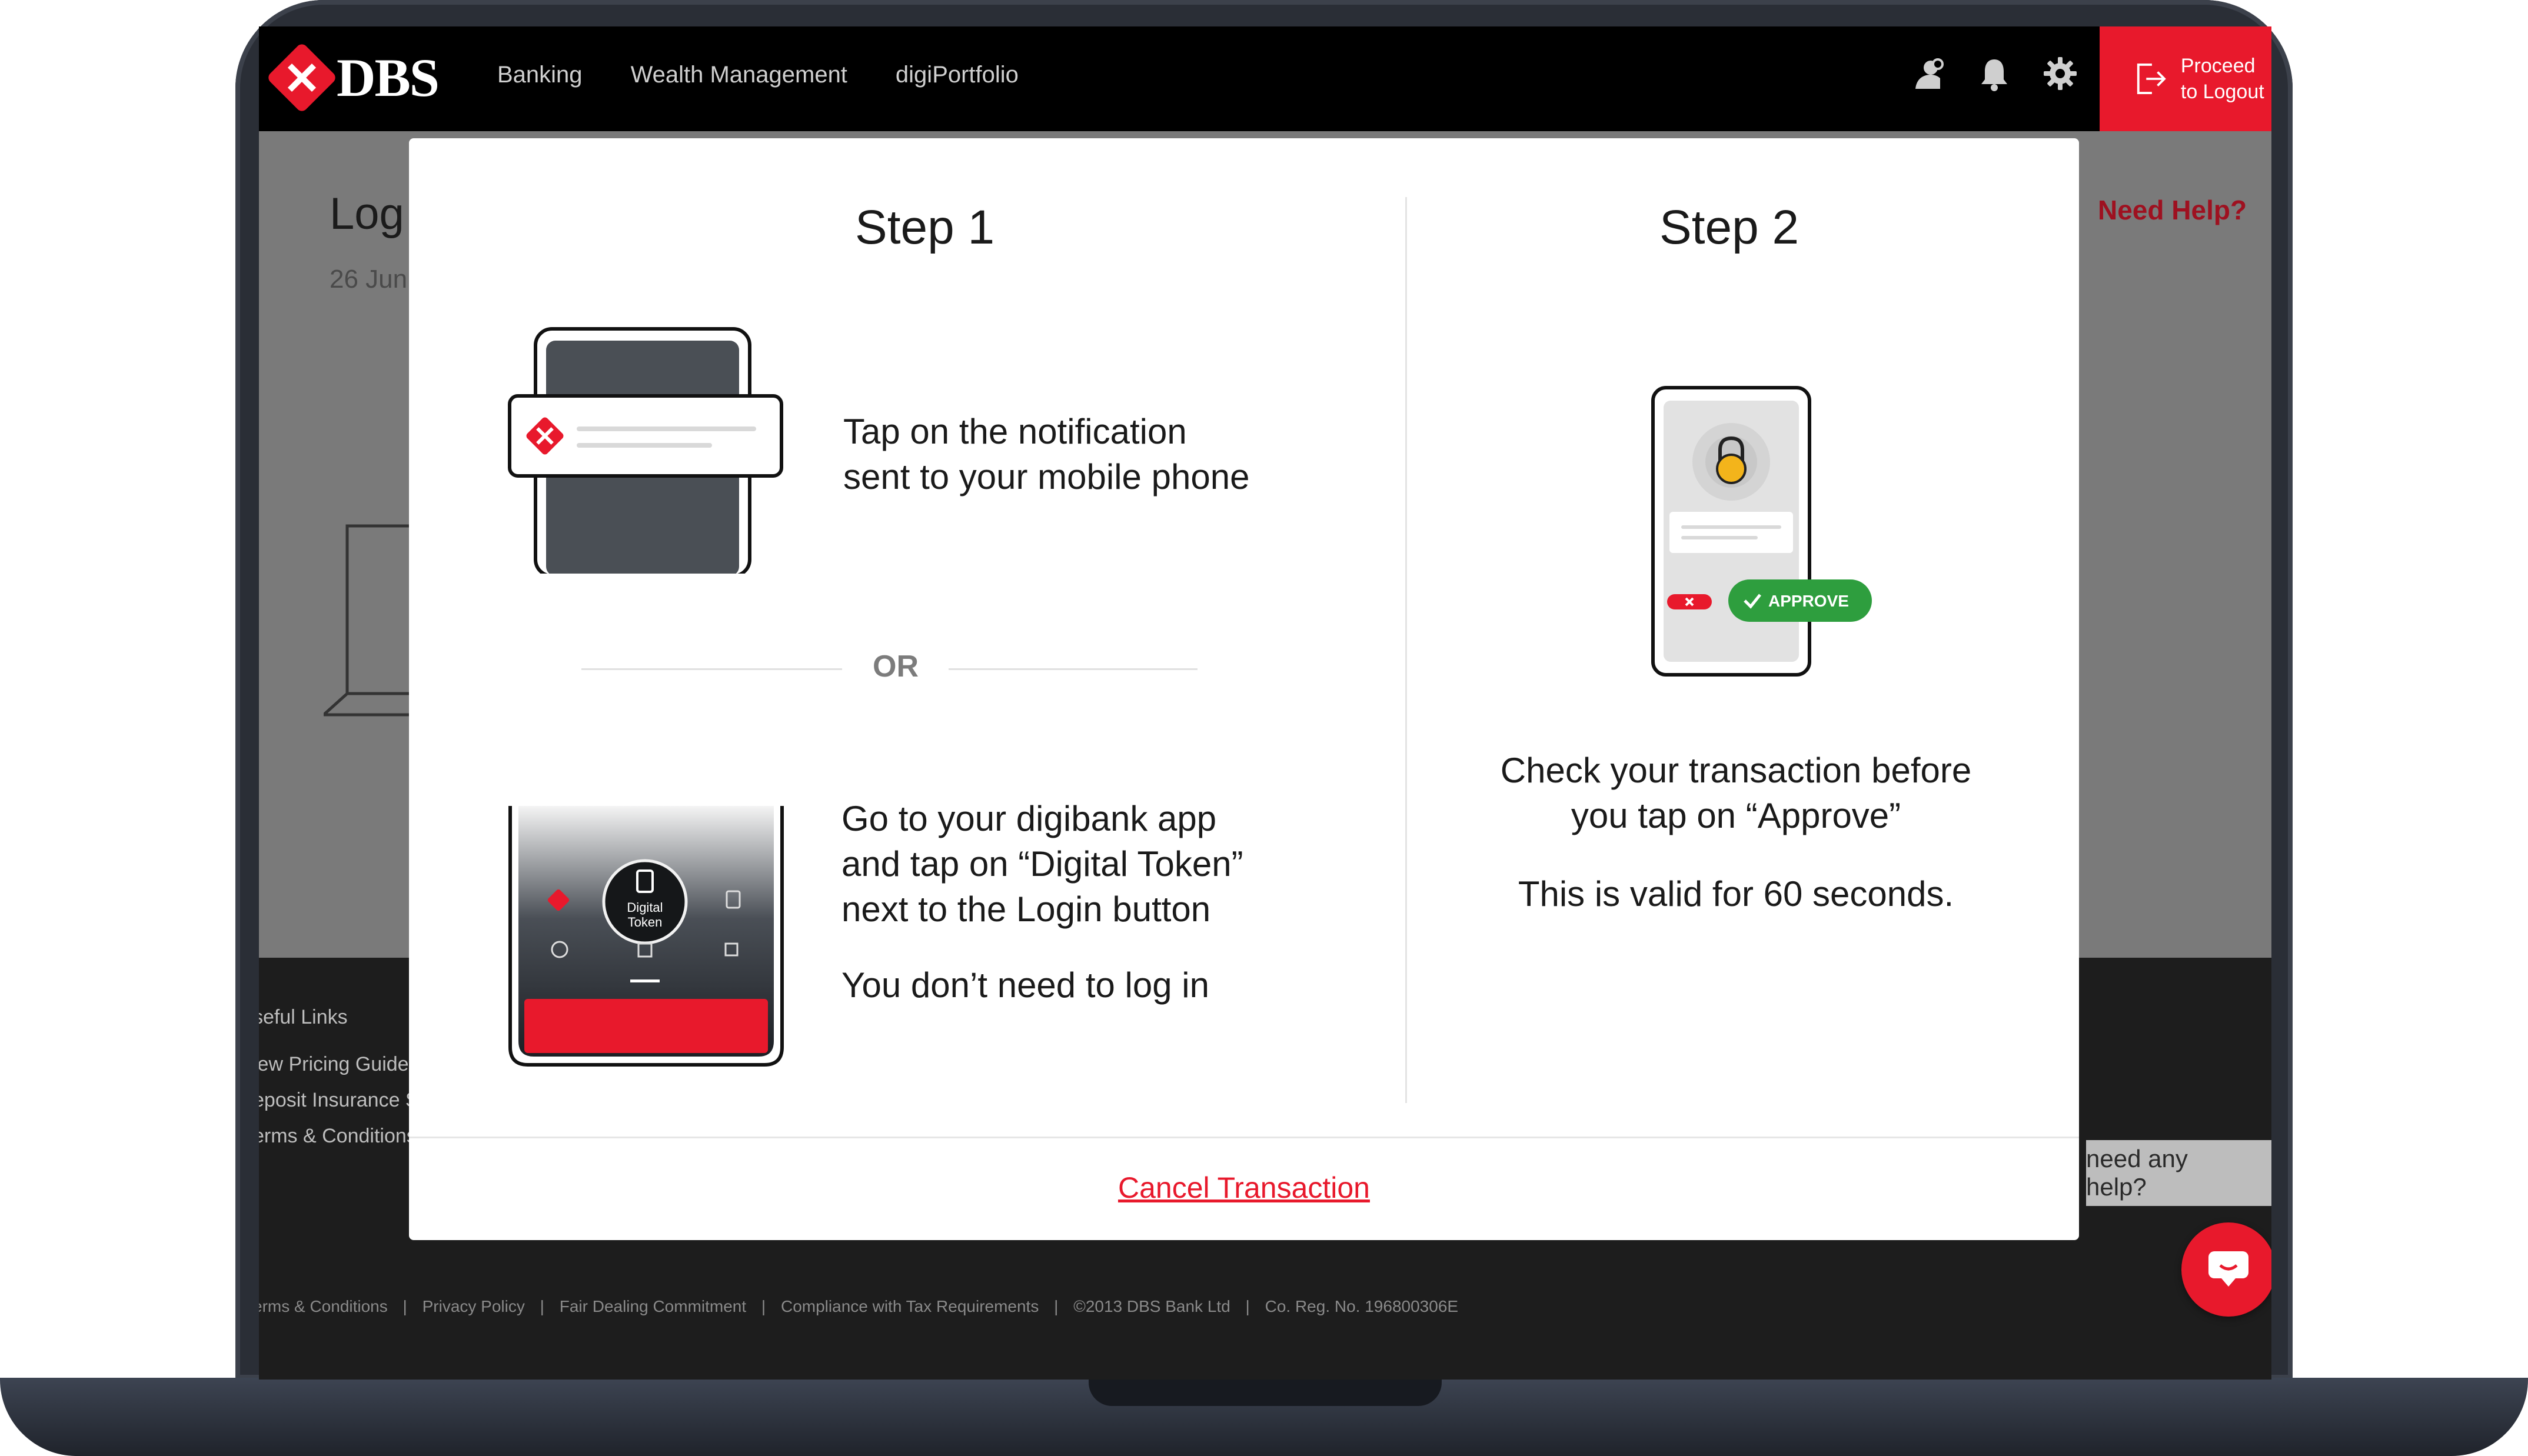 The width and height of the screenshot is (2528, 1456). Describe the element at coordinates (2151, 79) in the screenshot. I see `logout-icon` at that location.